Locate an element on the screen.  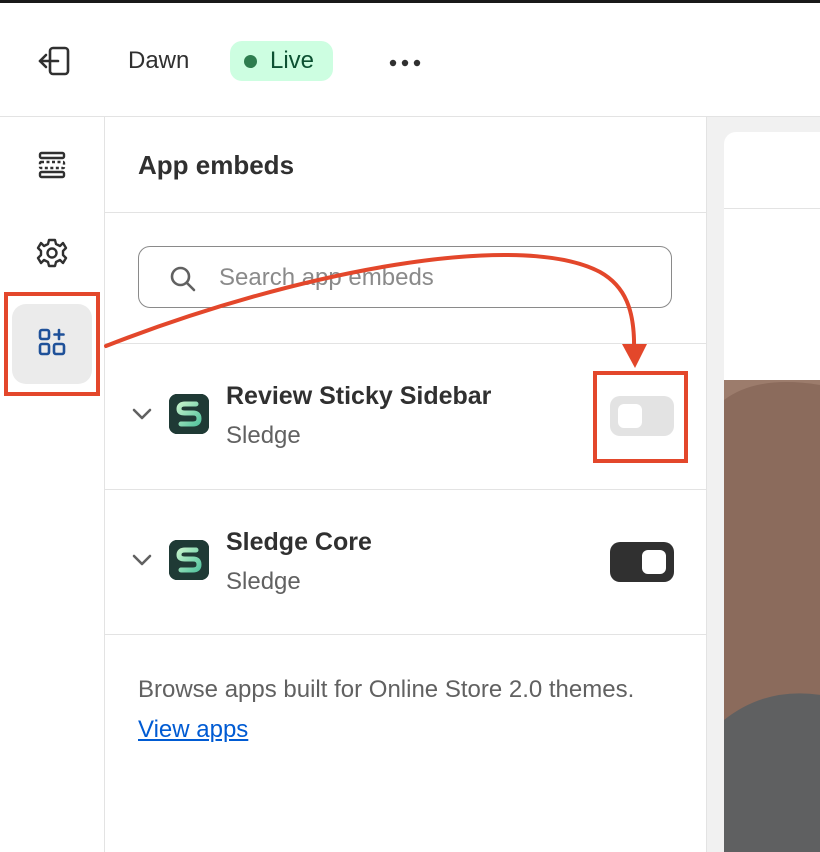
rail-item-sections is located at coordinates (52, 167).